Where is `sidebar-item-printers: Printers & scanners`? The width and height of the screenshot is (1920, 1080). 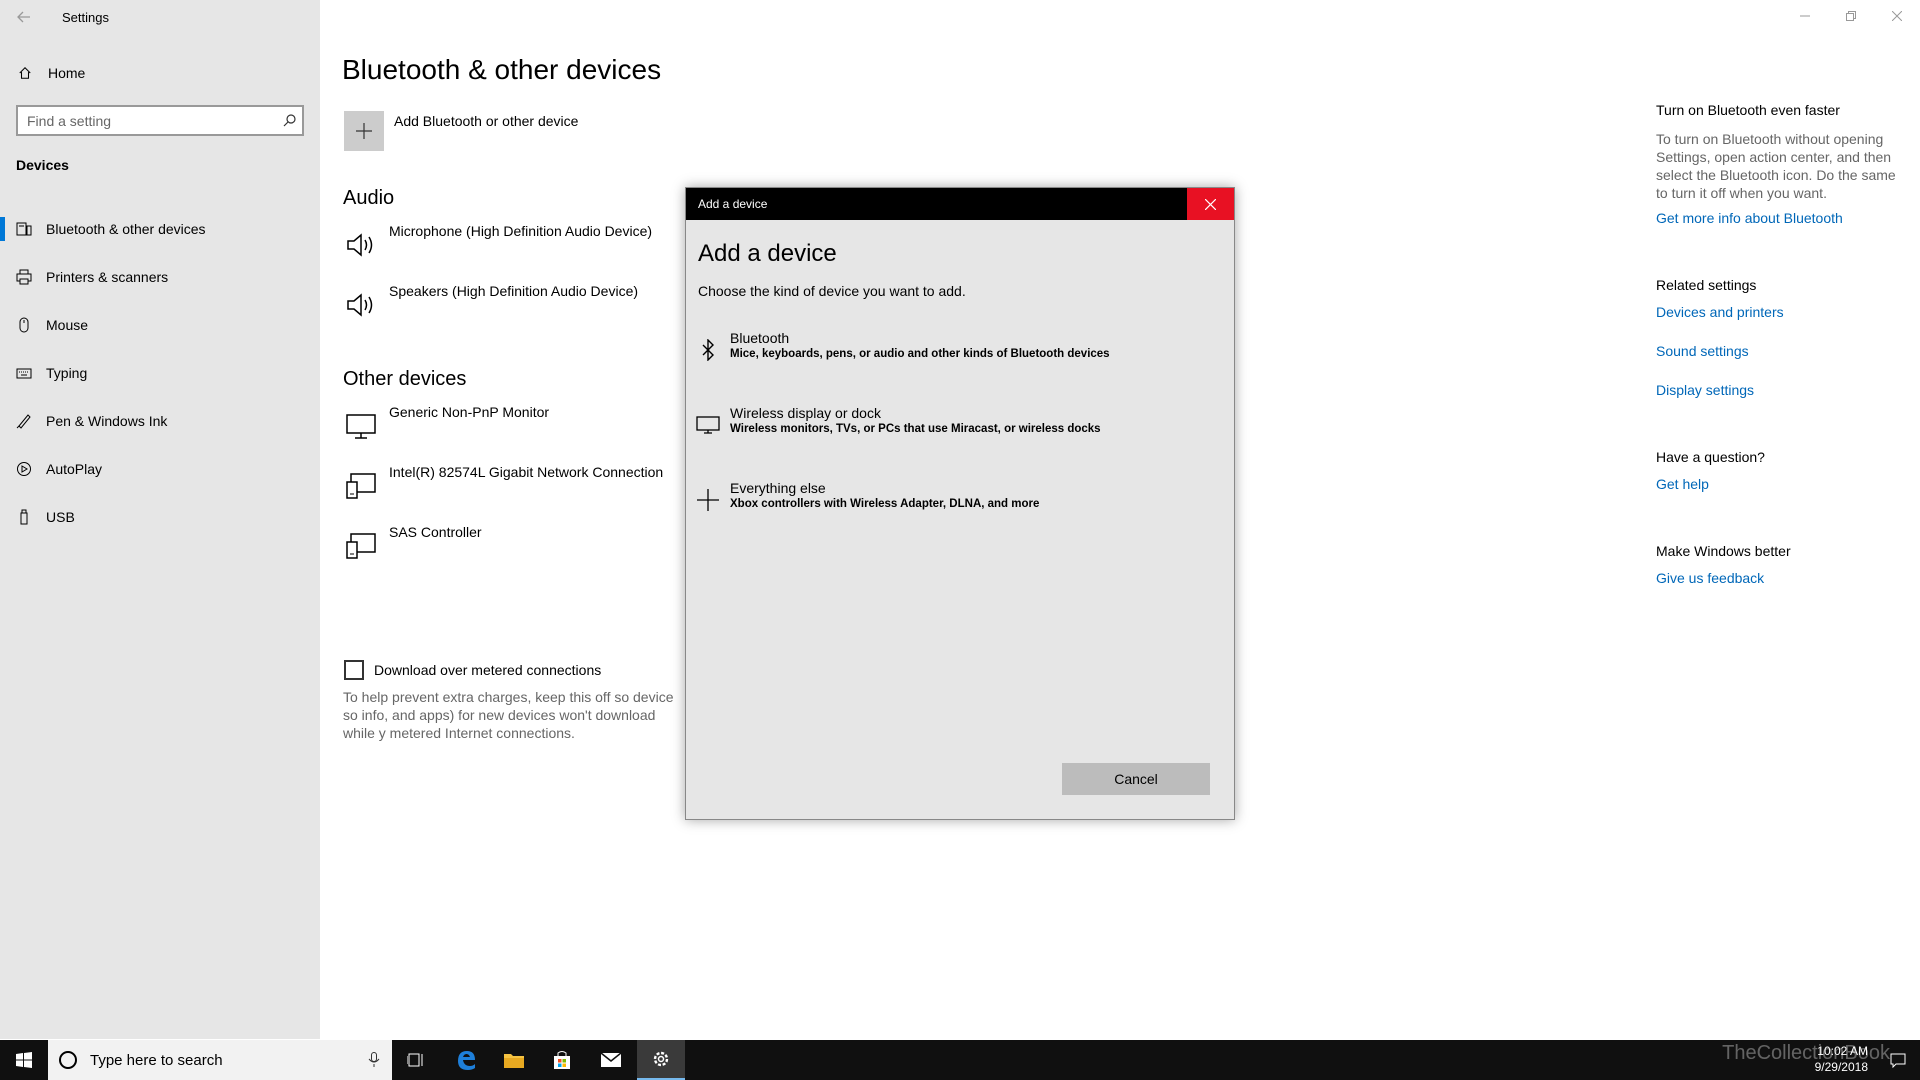
sidebar-item-printers: Printers & scanners is located at coordinates (160, 277).